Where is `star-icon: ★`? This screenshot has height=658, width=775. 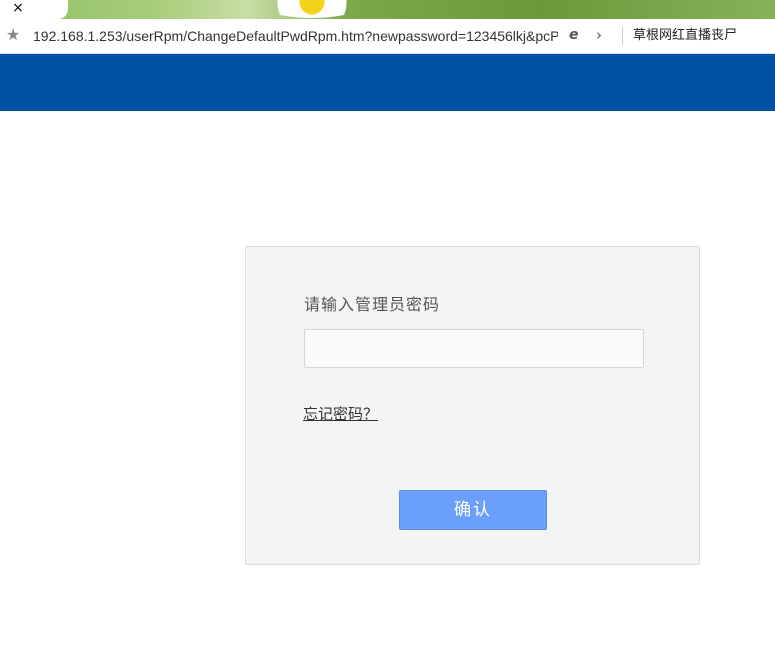 star-icon: ★ is located at coordinates (14, 35).